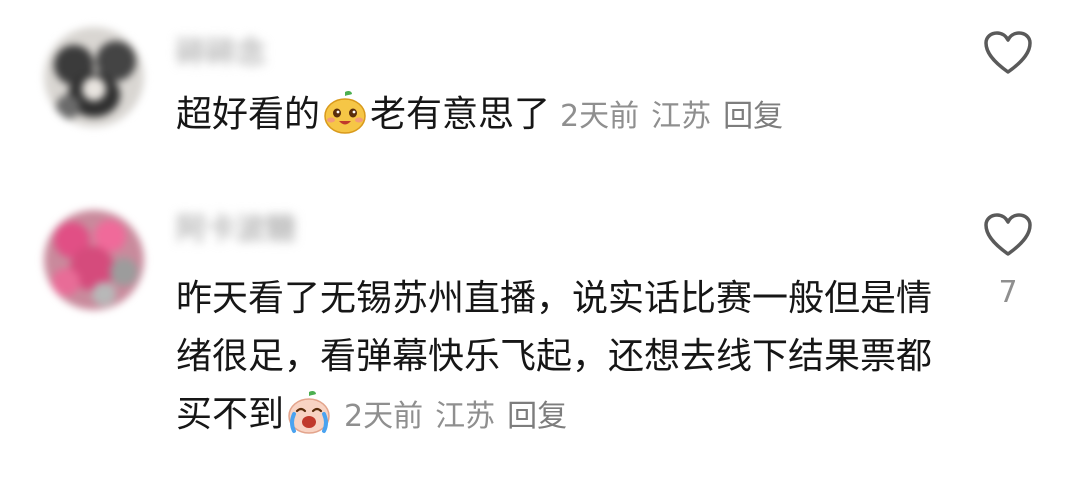 The width and height of the screenshot is (1080, 480). I want to click on smiling-pear-emoji-icon, so click(345, 112).